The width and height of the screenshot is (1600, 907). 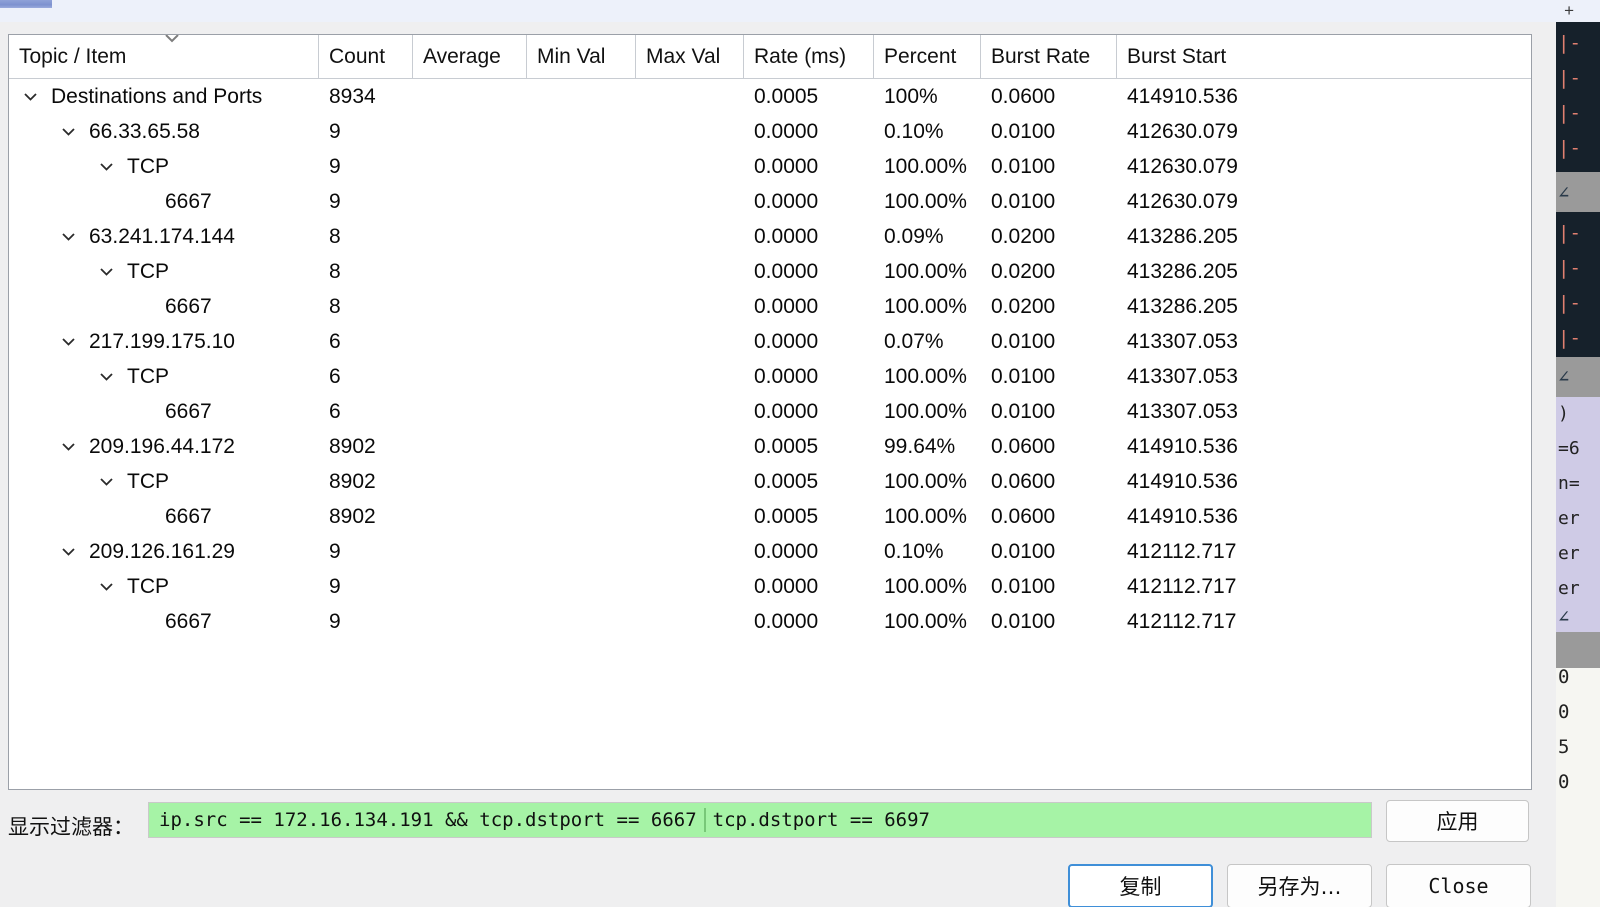 I want to click on column-header-max-val-label: Max Val, so click(x=683, y=56).